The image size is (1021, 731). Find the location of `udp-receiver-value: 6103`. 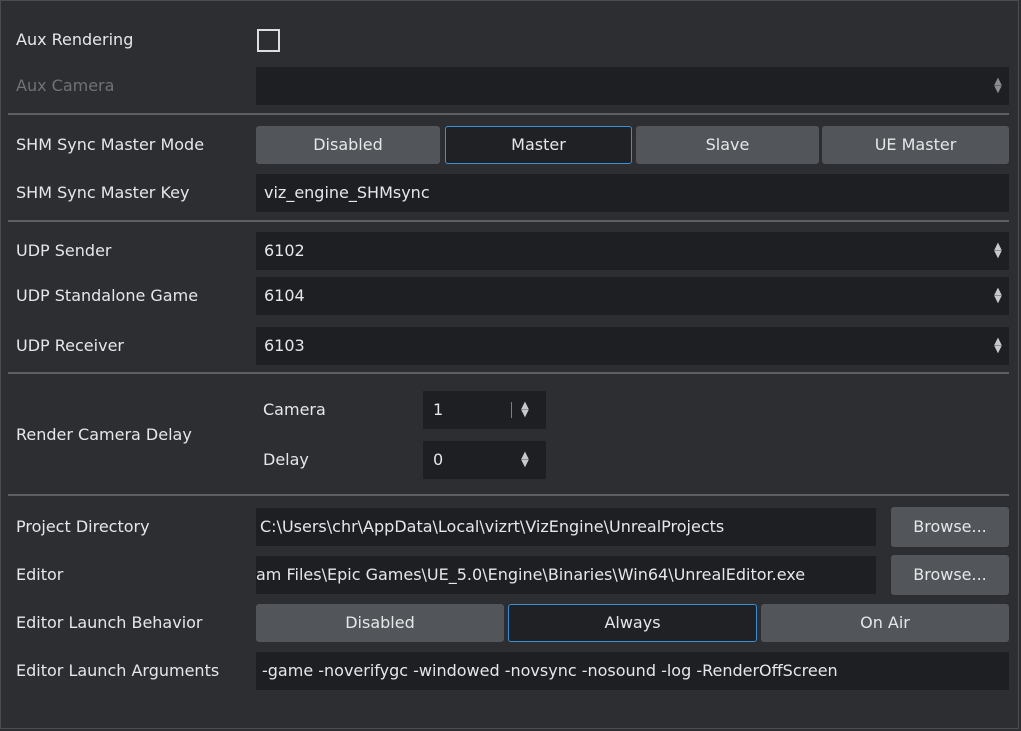

udp-receiver-value: 6103 is located at coordinates (284, 345).